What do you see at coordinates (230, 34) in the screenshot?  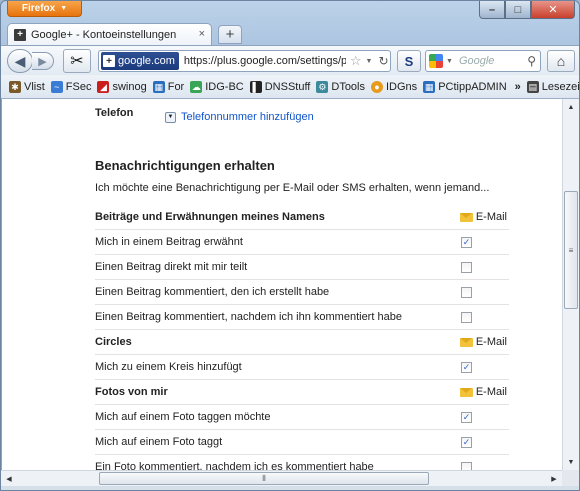 I see `new-tab-button: +` at bounding box center [230, 34].